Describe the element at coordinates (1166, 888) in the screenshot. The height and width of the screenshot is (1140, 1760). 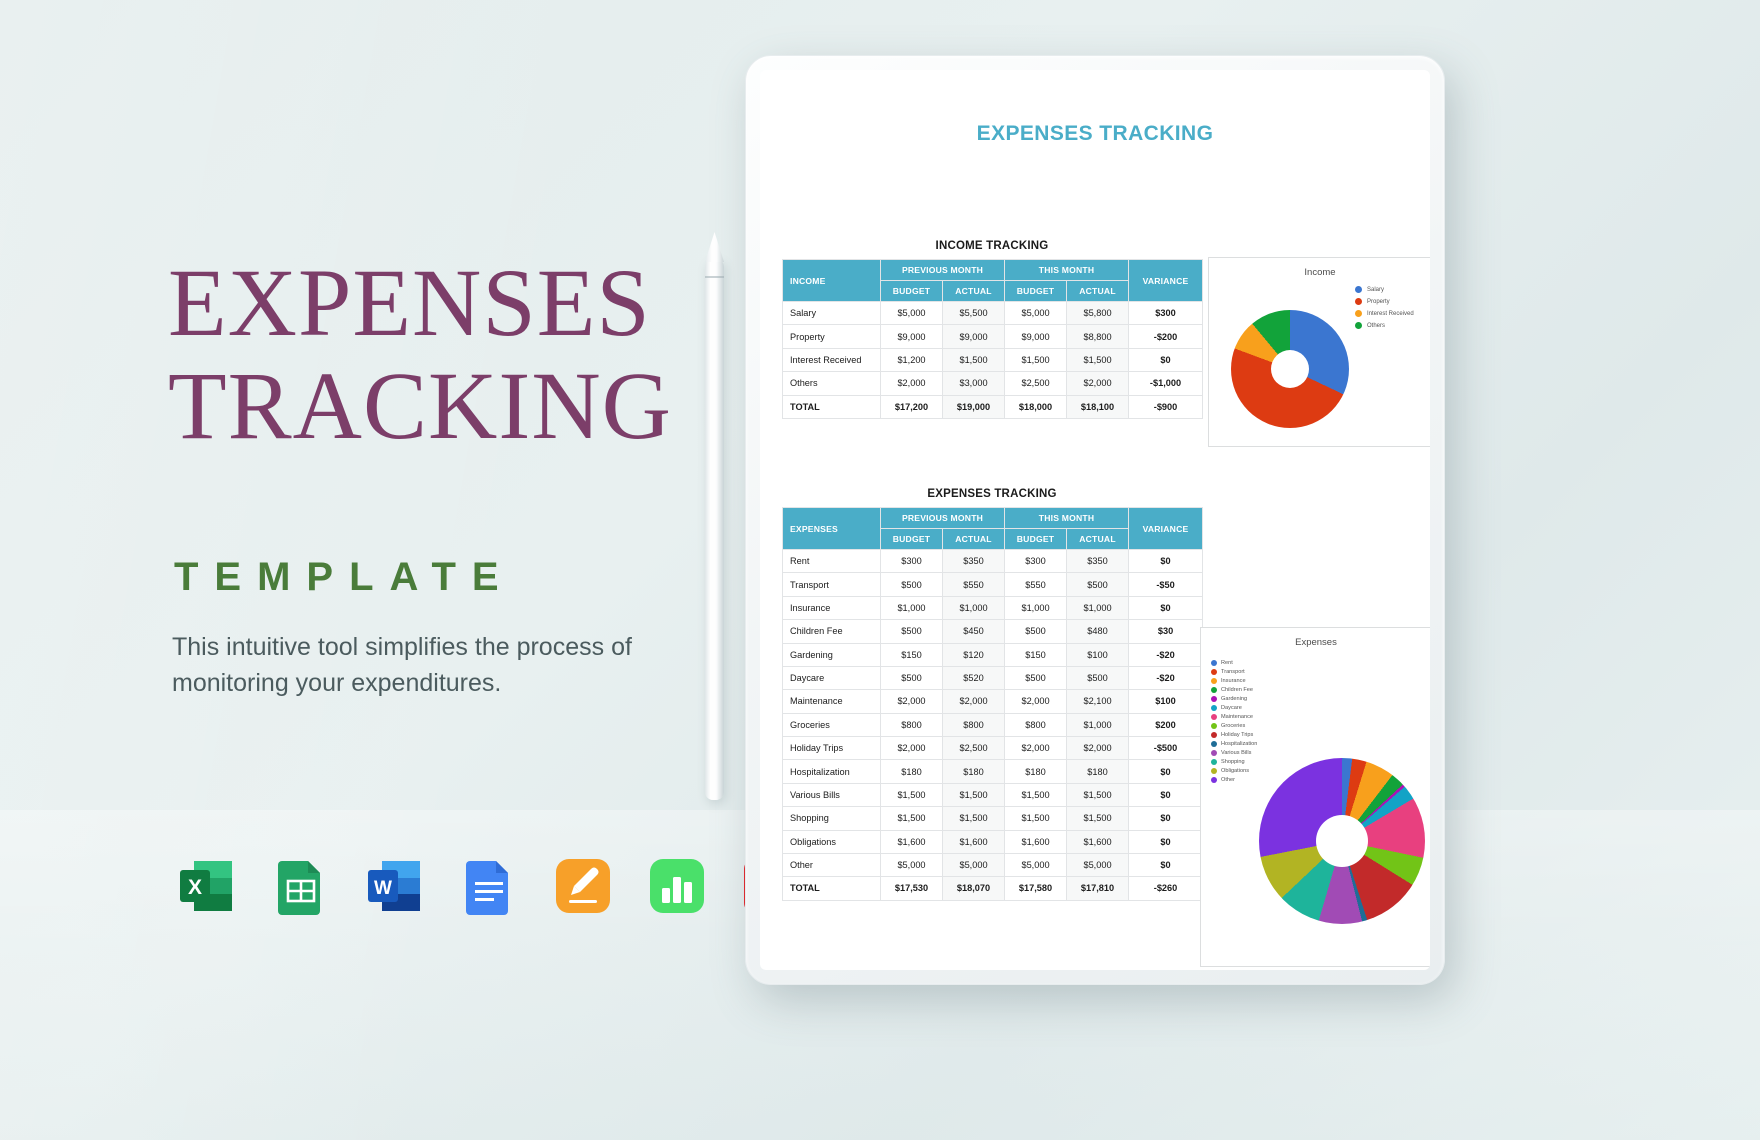
I see `expenses-cell-variance: -$260` at that location.